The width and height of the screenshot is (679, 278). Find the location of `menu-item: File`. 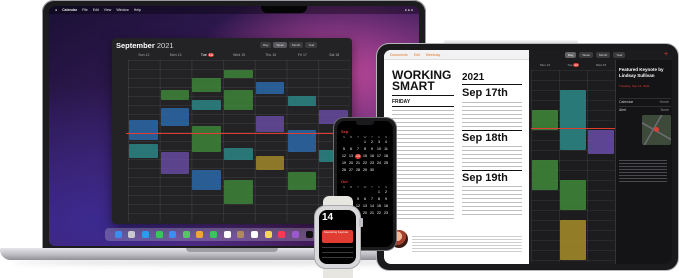

menu-item: File is located at coordinates (85, 10).